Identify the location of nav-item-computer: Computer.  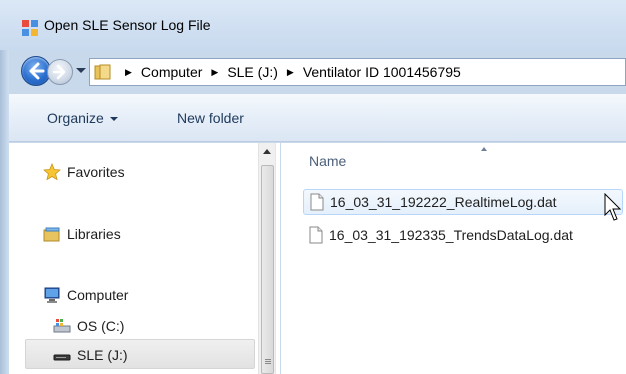
(85, 295).